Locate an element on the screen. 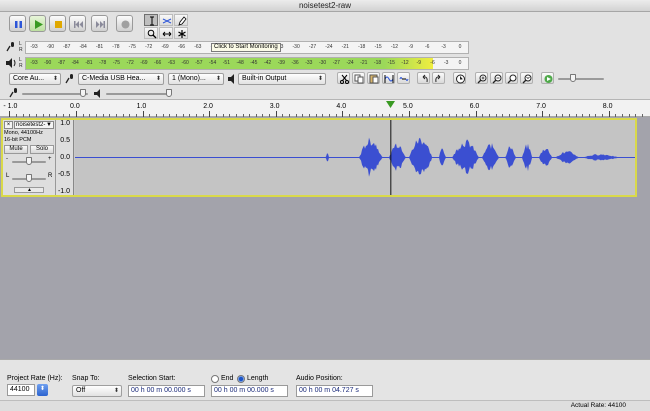  project-rate-dropdown: ⬍ is located at coordinates (42, 390).